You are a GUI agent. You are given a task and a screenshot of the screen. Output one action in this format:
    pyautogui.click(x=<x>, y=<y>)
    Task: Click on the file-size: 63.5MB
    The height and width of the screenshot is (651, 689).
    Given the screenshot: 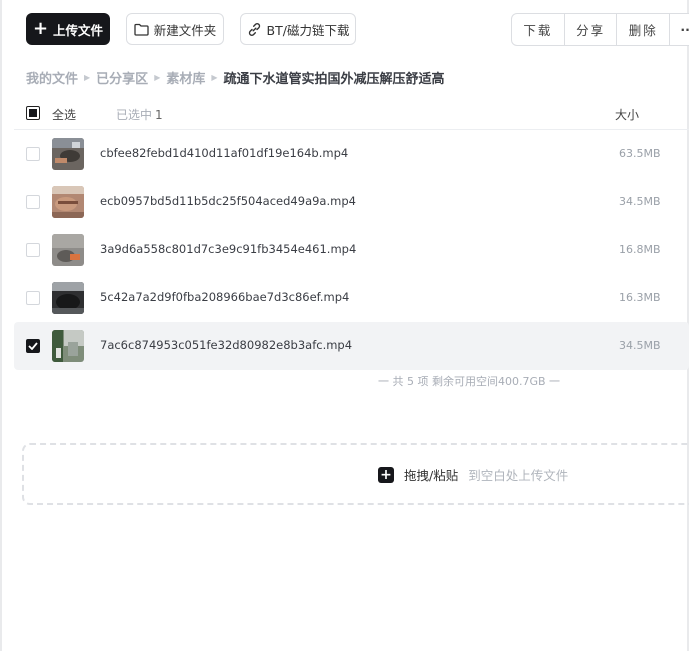 What is the action you would take?
    pyautogui.click(x=640, y=153)
    